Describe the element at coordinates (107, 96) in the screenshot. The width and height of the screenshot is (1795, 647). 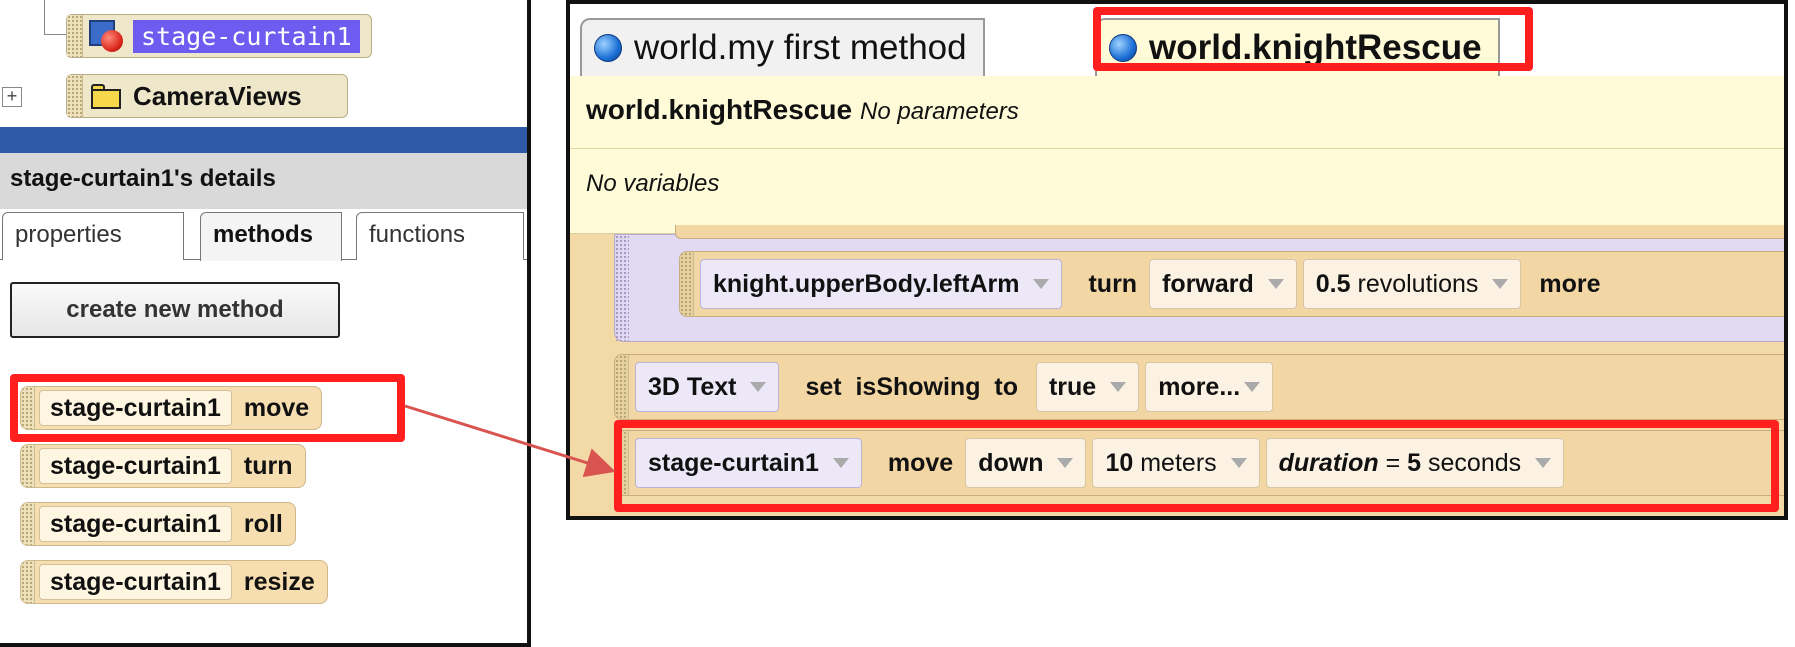
I see `folder-icon` at that location.